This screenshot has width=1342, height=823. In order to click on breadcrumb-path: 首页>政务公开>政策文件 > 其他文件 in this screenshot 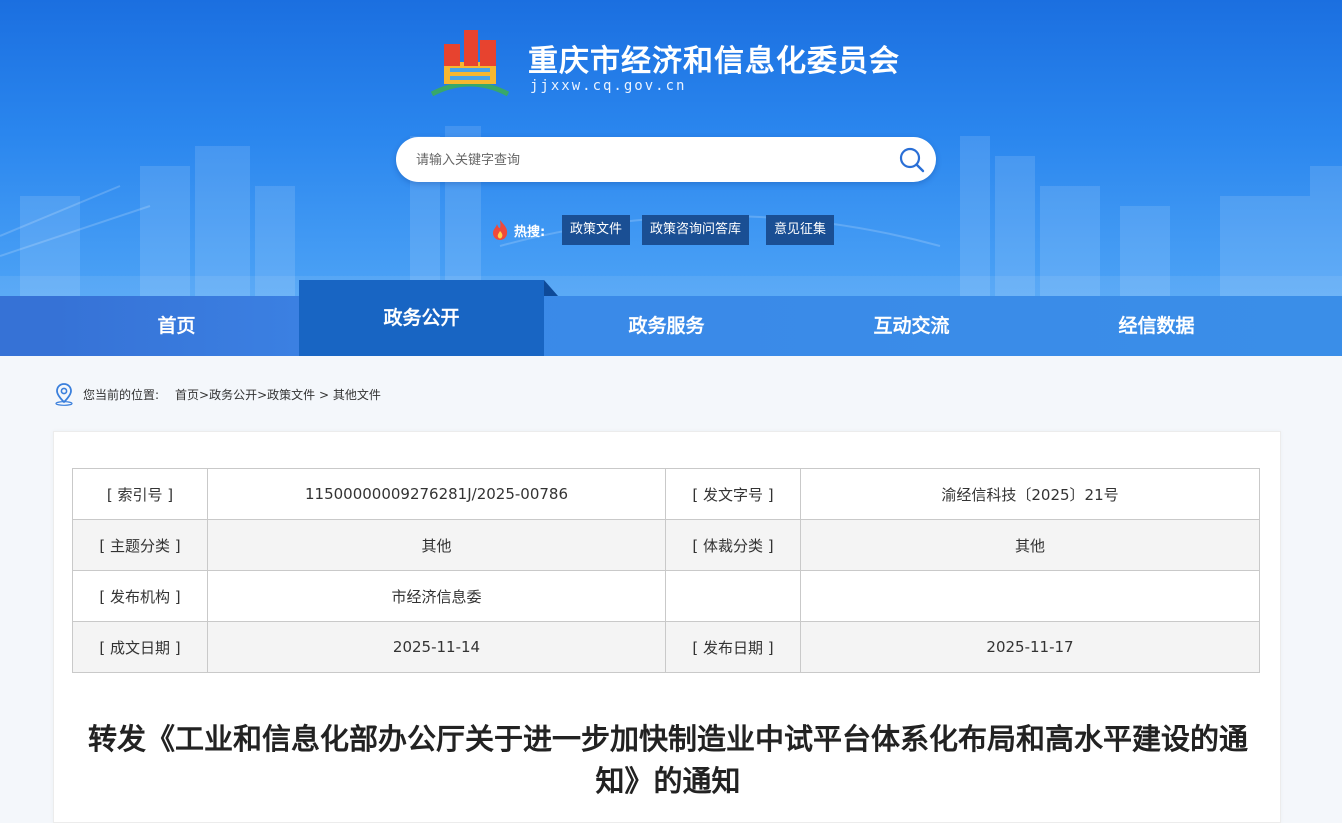, I will do `click(278, 395)`.